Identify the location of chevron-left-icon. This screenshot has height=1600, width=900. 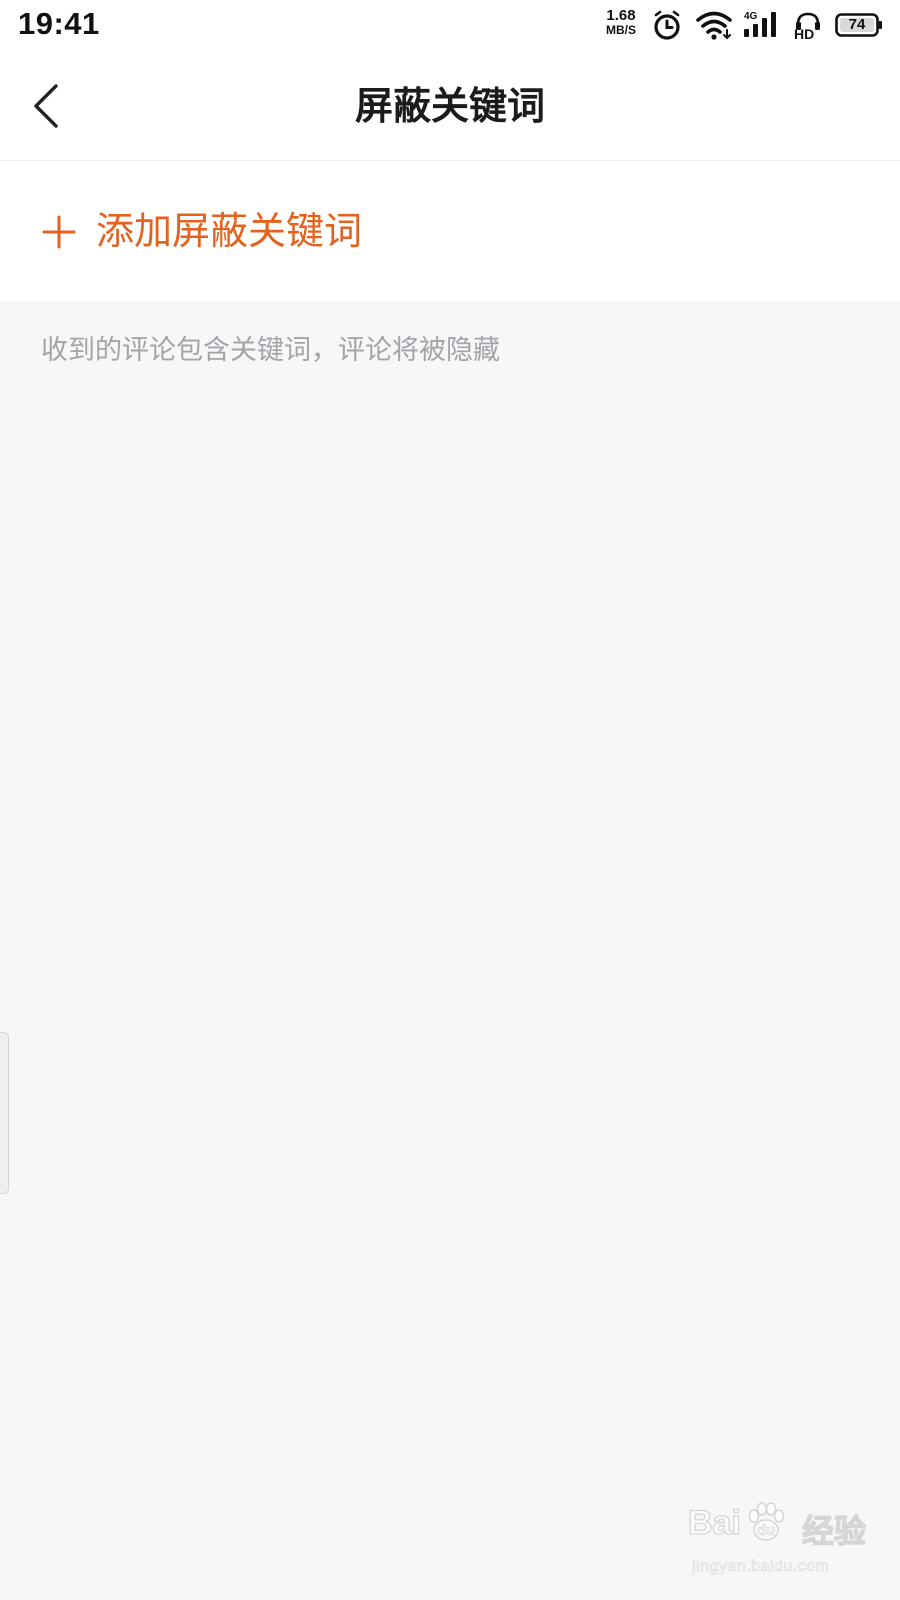
(46, 106).